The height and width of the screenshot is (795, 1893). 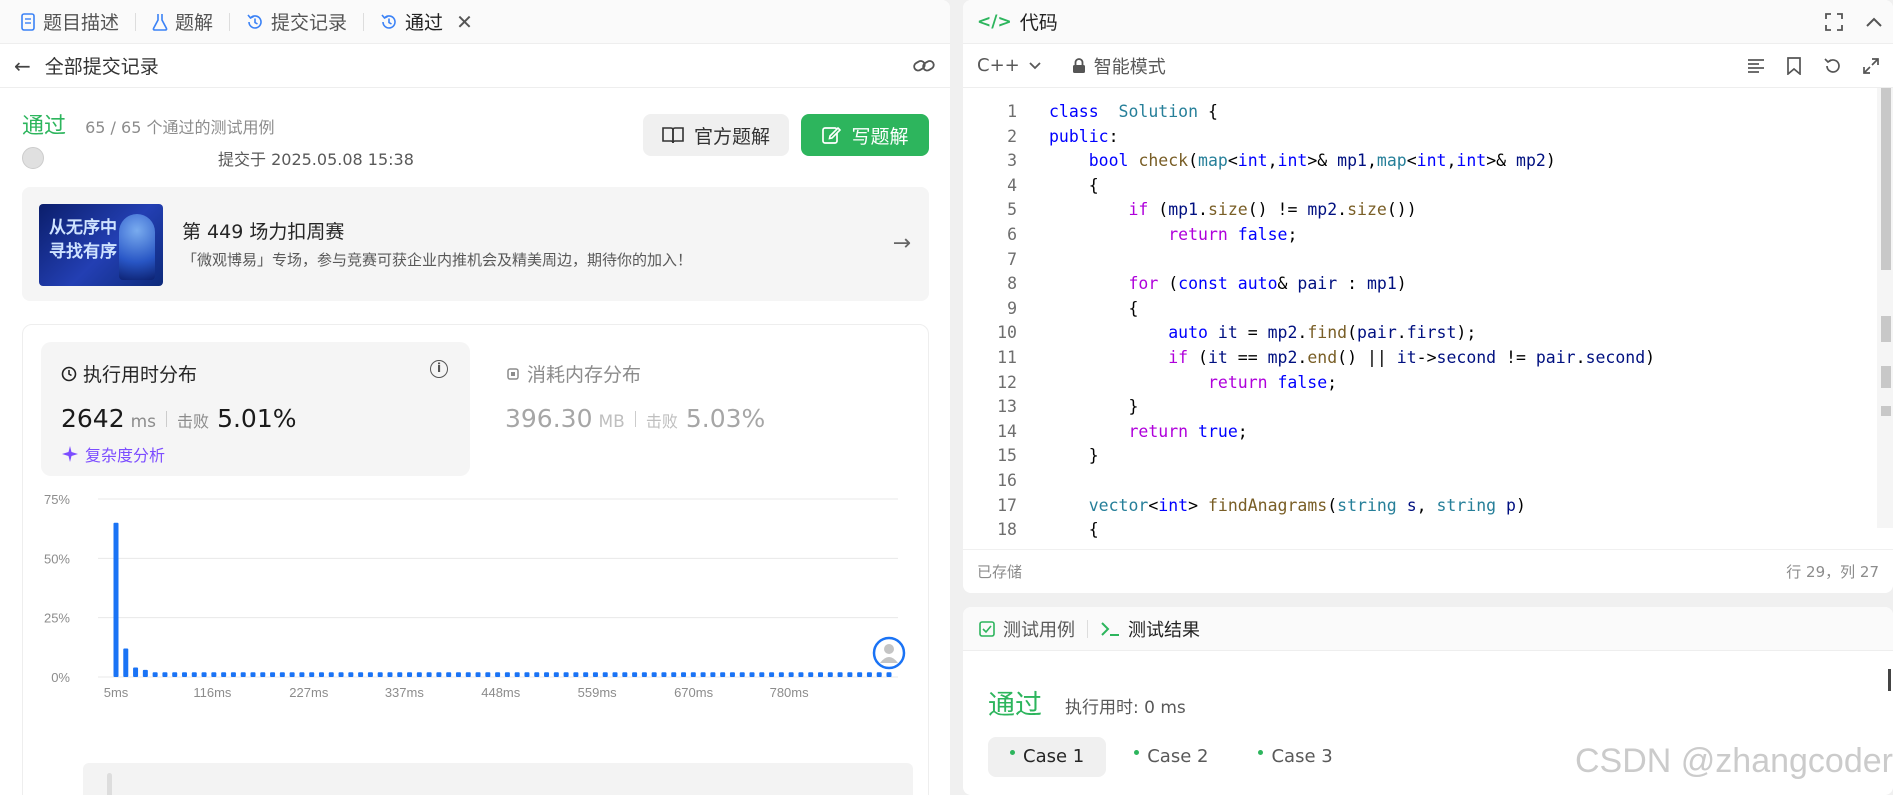 What do you see at coordinates (498, 779) in the screenshot?
I see `chart-scroll-strip` at bounding box center [498, 779].